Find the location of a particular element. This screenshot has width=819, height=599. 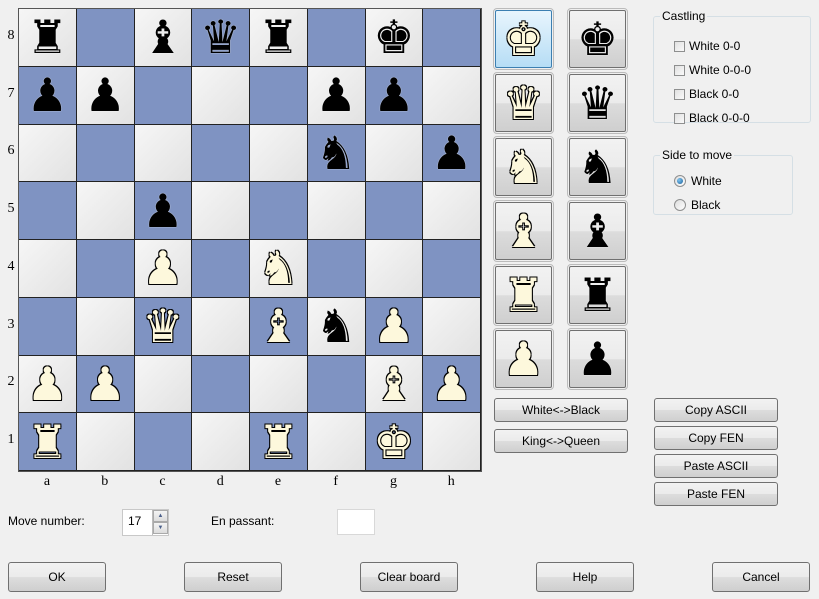

white-bishop-icon: ♝ is located at coordinates (278, 326).